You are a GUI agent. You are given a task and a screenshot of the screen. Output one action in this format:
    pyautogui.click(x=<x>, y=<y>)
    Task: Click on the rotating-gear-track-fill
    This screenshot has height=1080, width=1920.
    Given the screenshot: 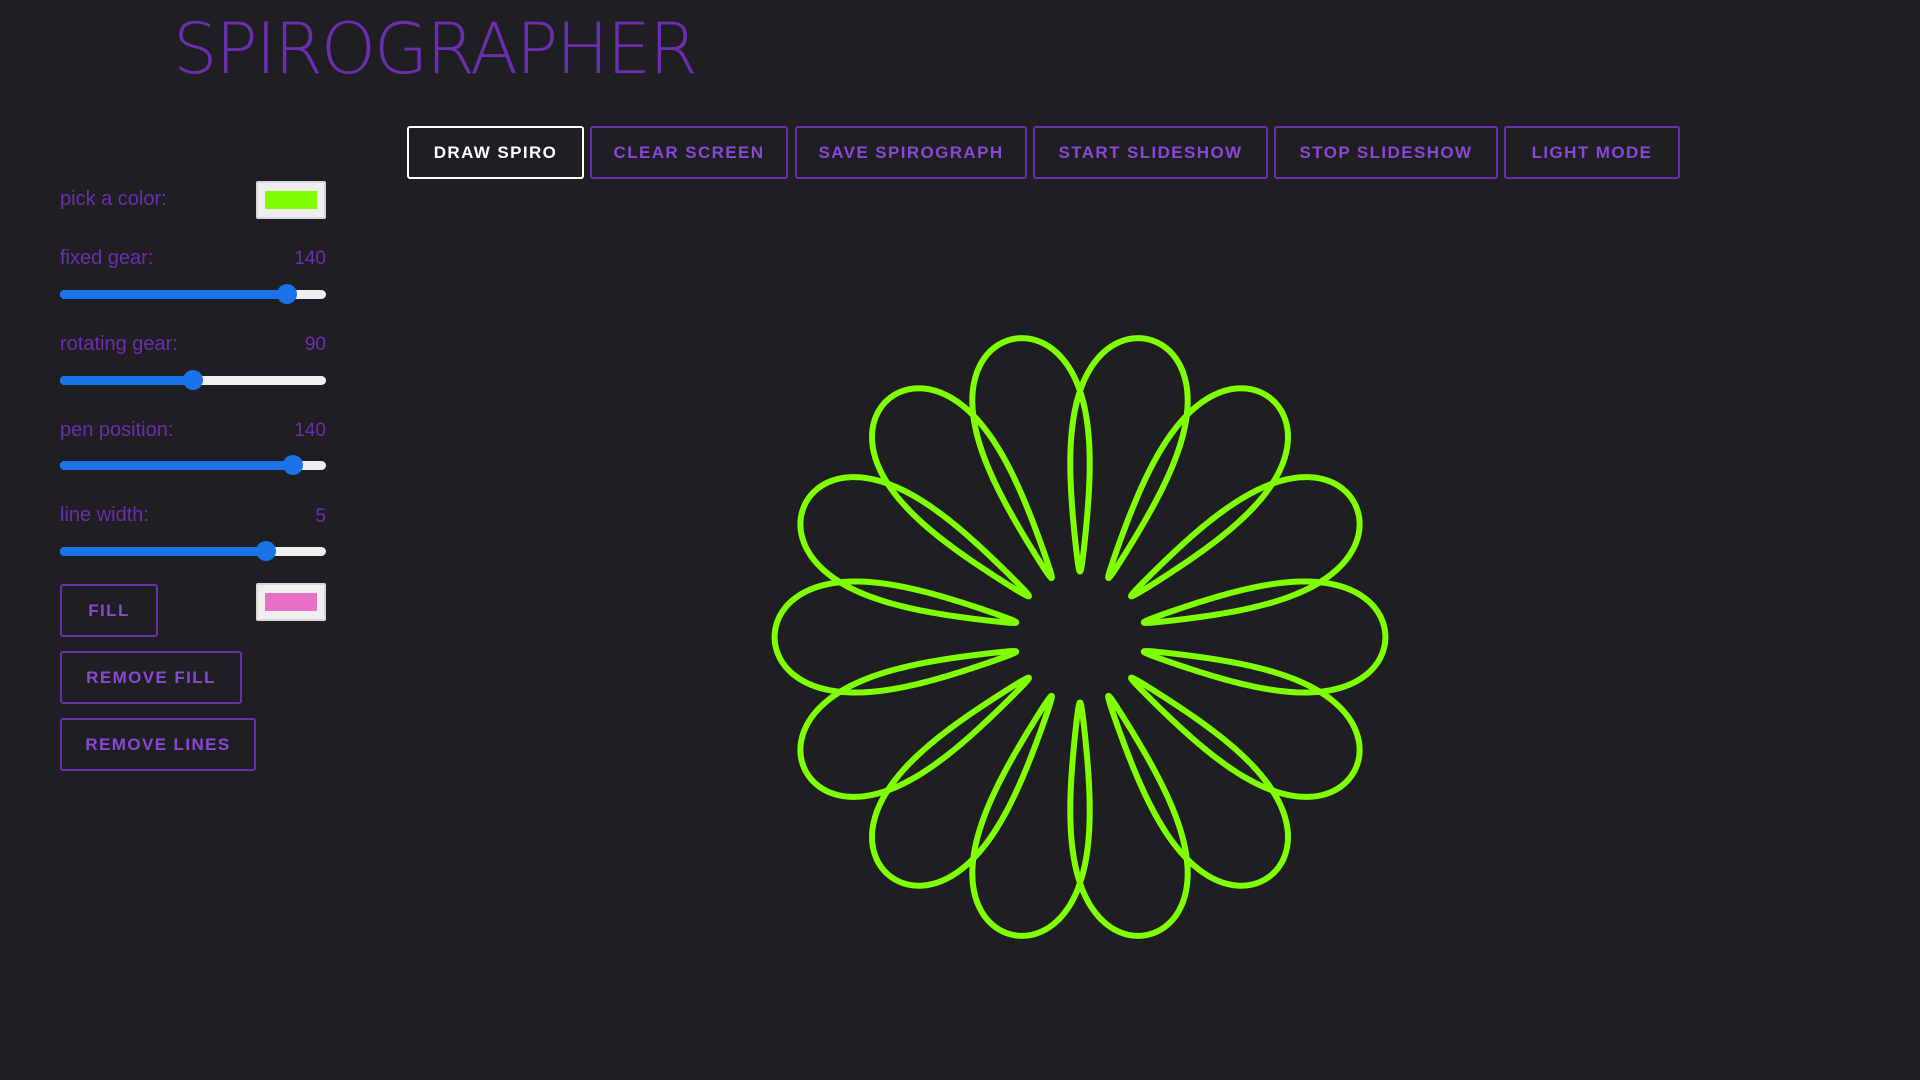 What is the action you would take?
    pyautogui.click(x=126, y=380)
    